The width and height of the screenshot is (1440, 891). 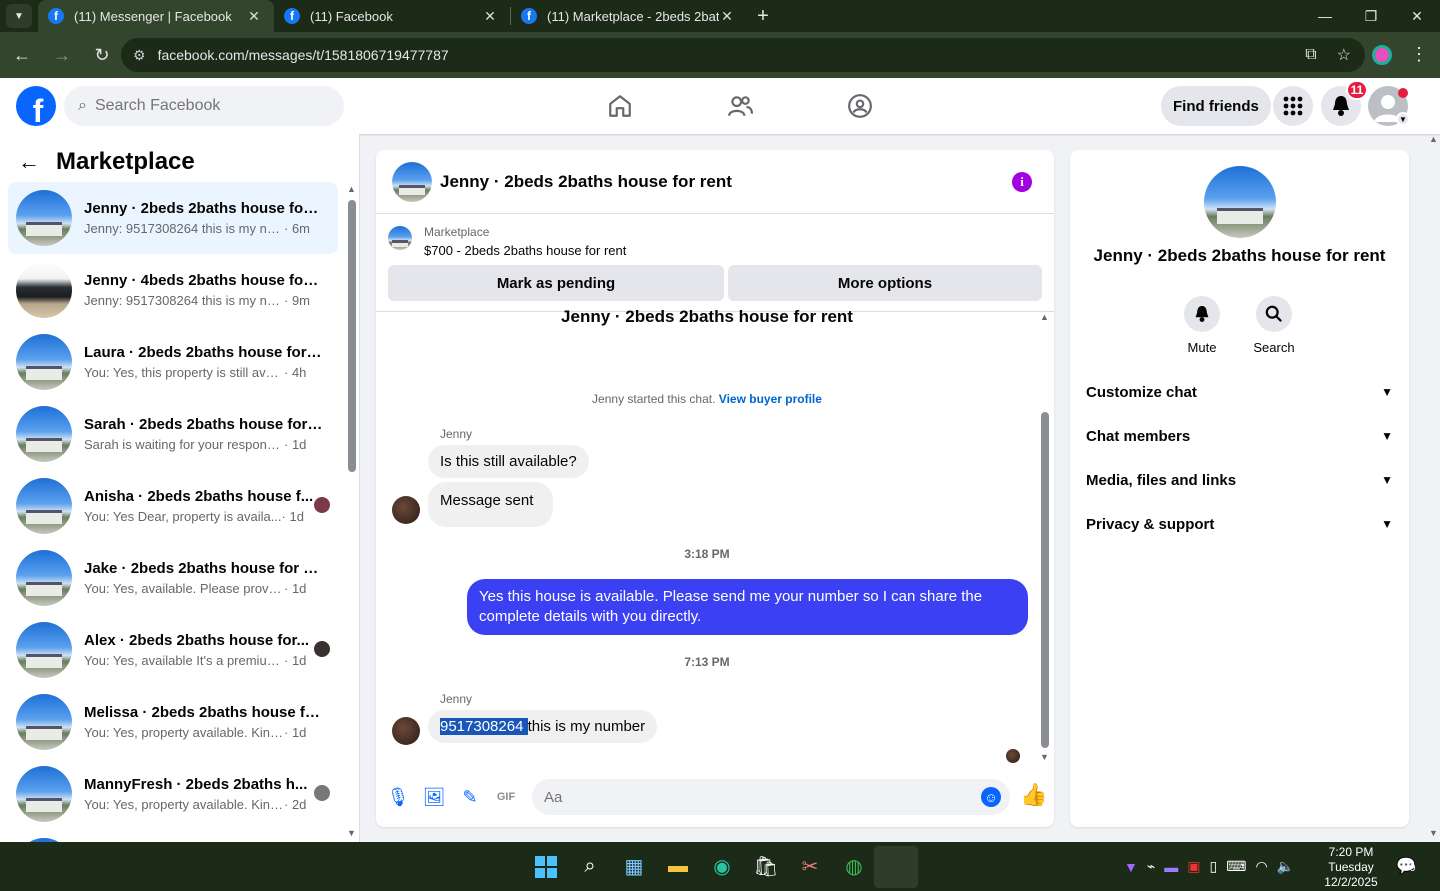 I want to click on bookmark-star-icon: ☆, so click(x=1344, y=55).